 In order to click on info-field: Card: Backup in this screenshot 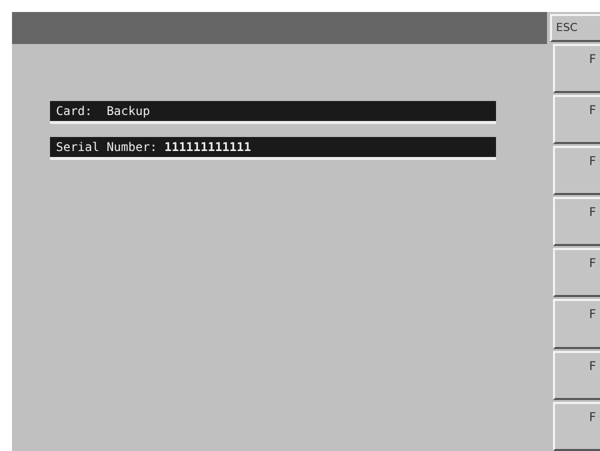, I will do `click(273, 112)`.